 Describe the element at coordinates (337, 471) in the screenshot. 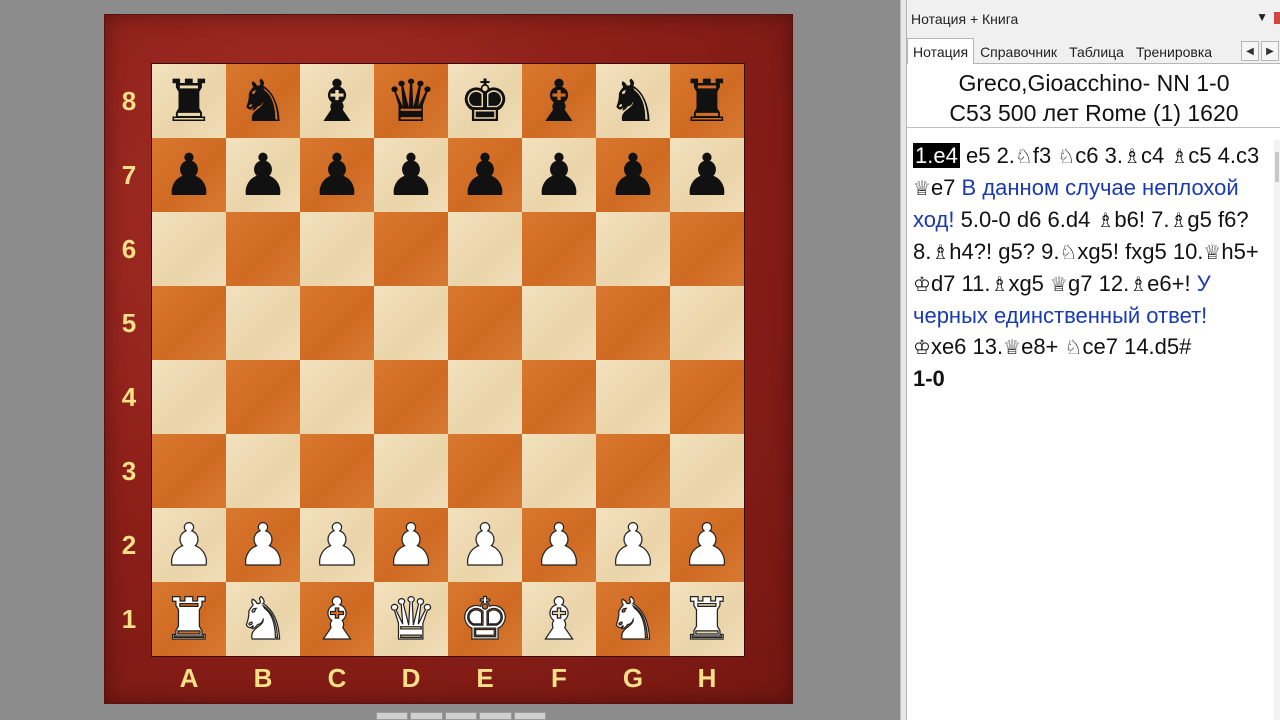

I see `square-c3` at that location.